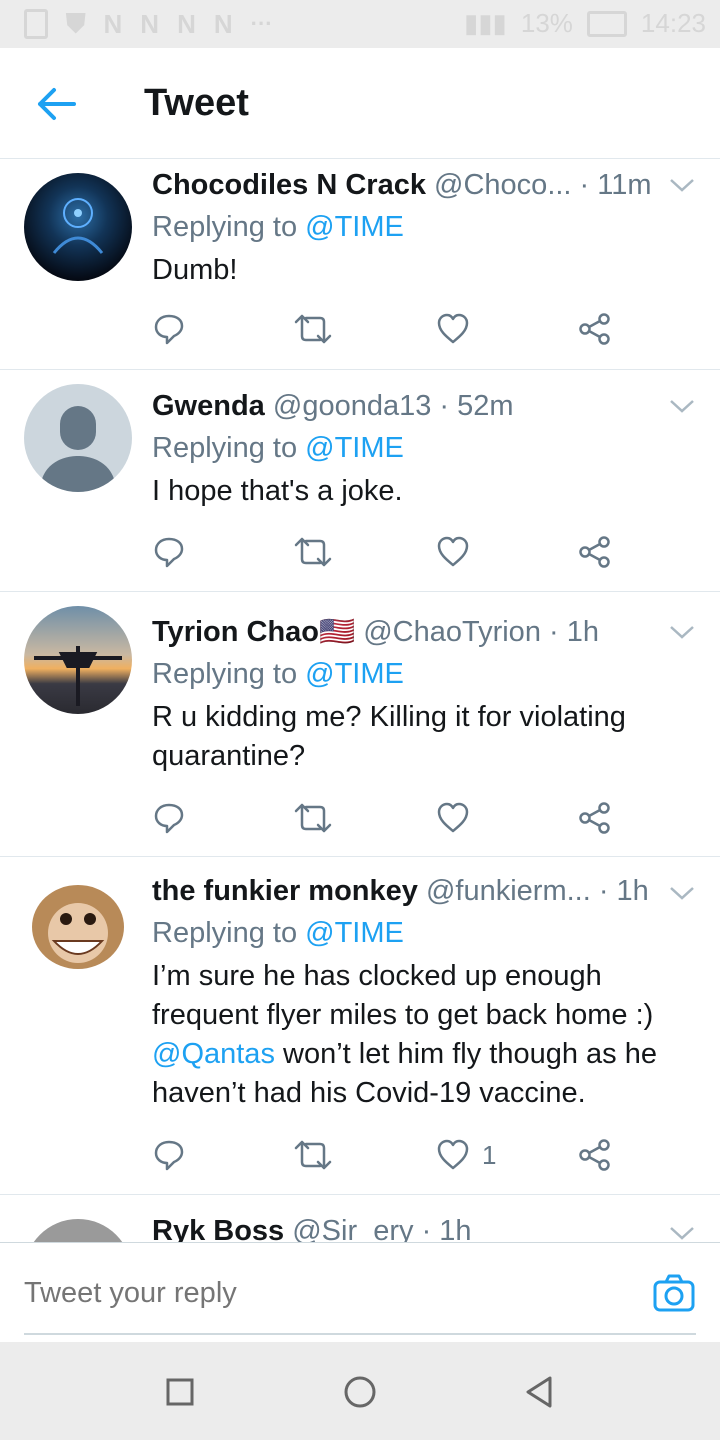  What do you see at coordinates (360, 1392) in the screenshot?
I see `home-circle-icon` at bounding box center [360, 1392].